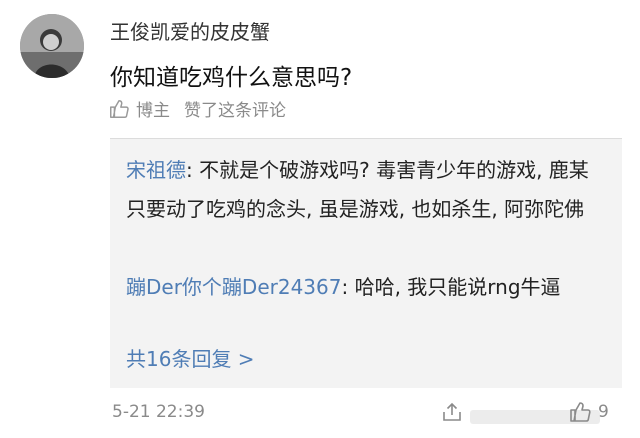 This screenshot has height=438, width=640. What do you see at coordinates (52, 46) in the screenshot?
I see `avatar` at bounding box center [52, 46].